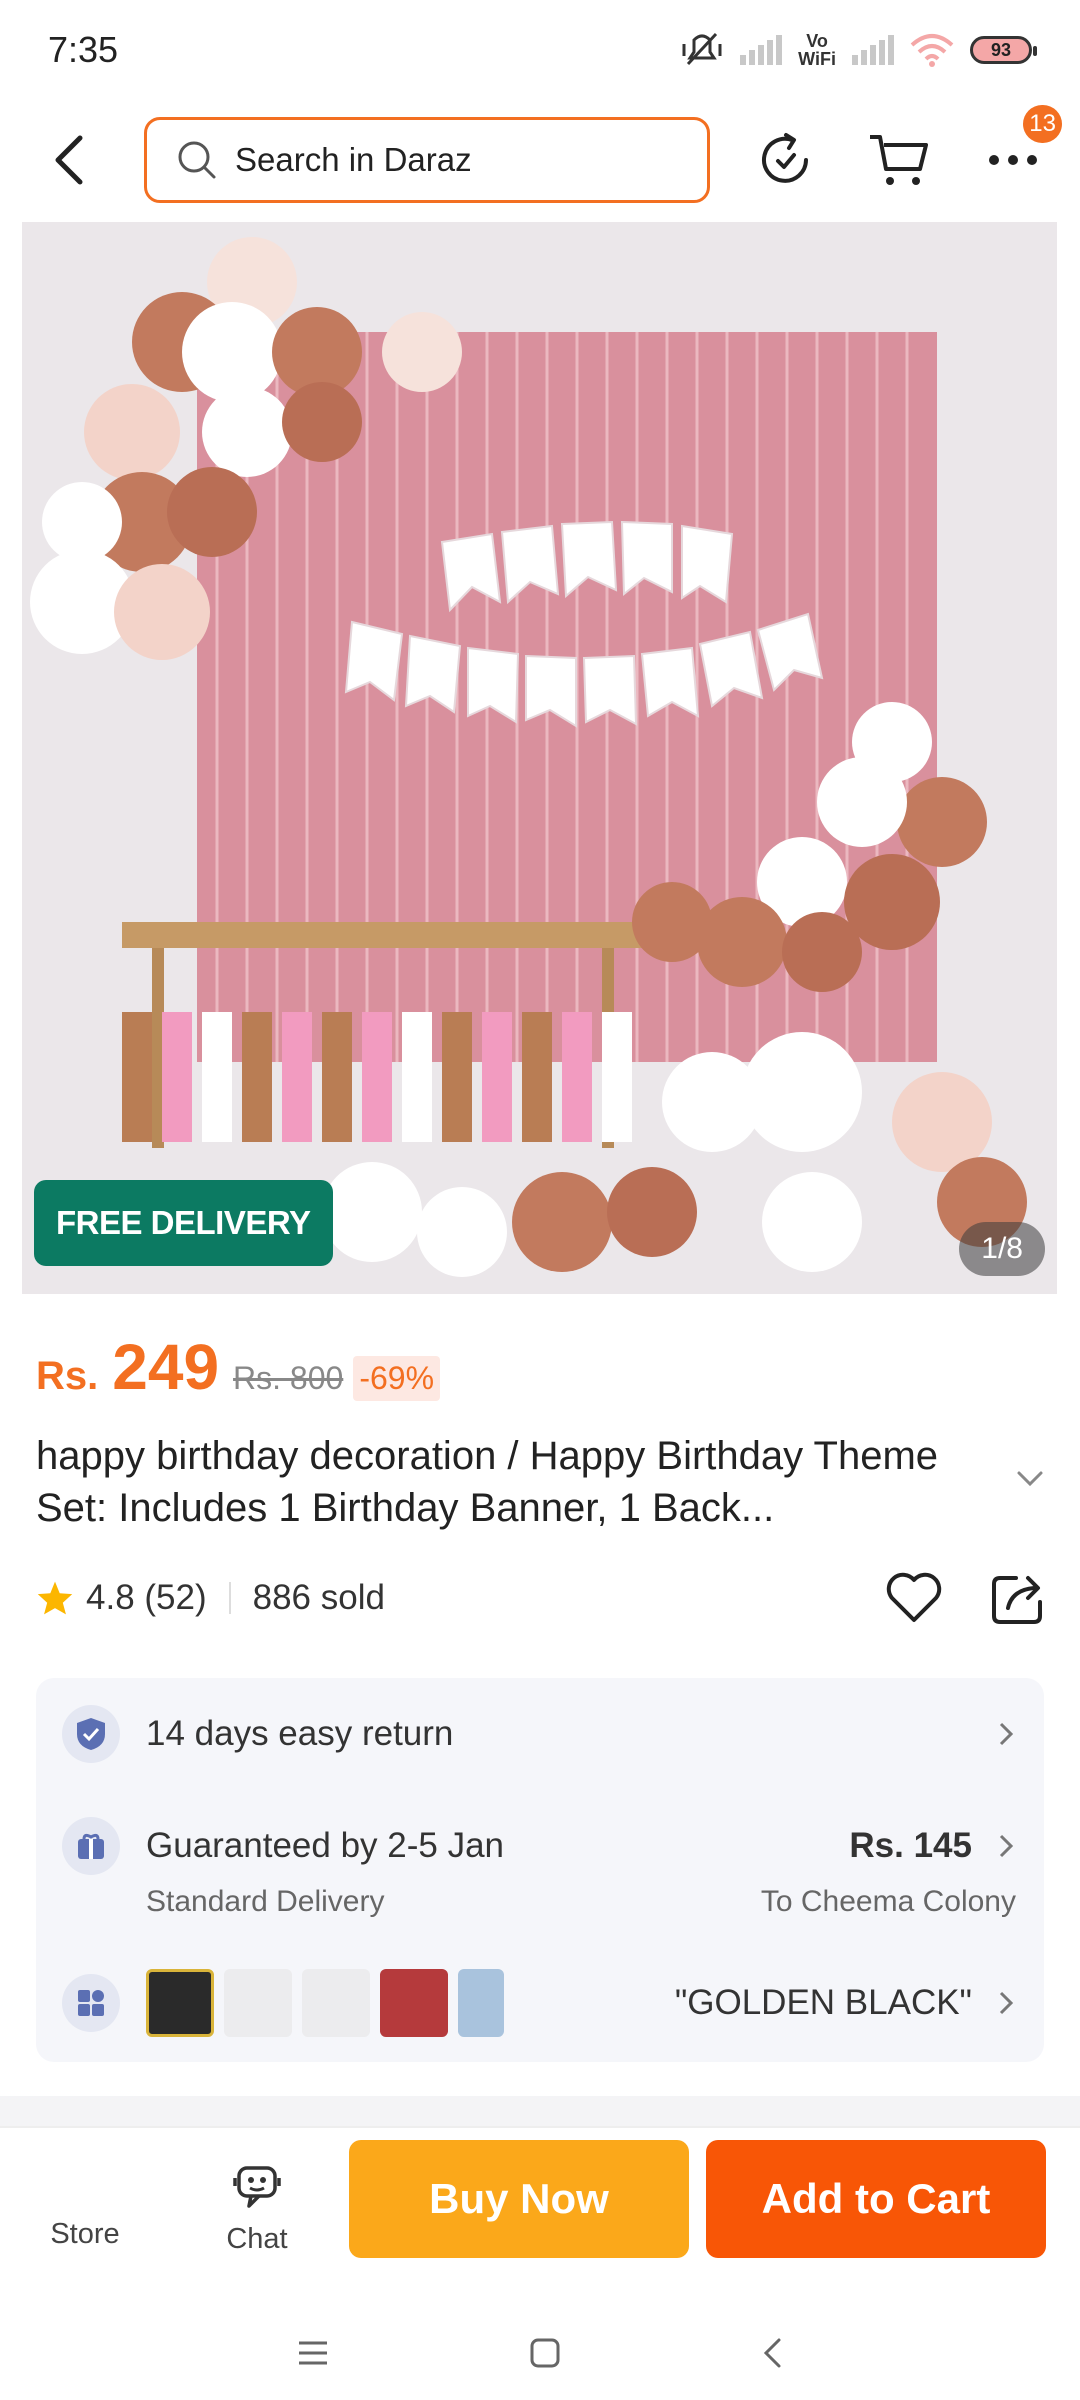 This screenshot has width=1080, height=2400. Describe the element at coordinates (83, 49) in the screenshot. I see `status-time: 7:35` at that location.